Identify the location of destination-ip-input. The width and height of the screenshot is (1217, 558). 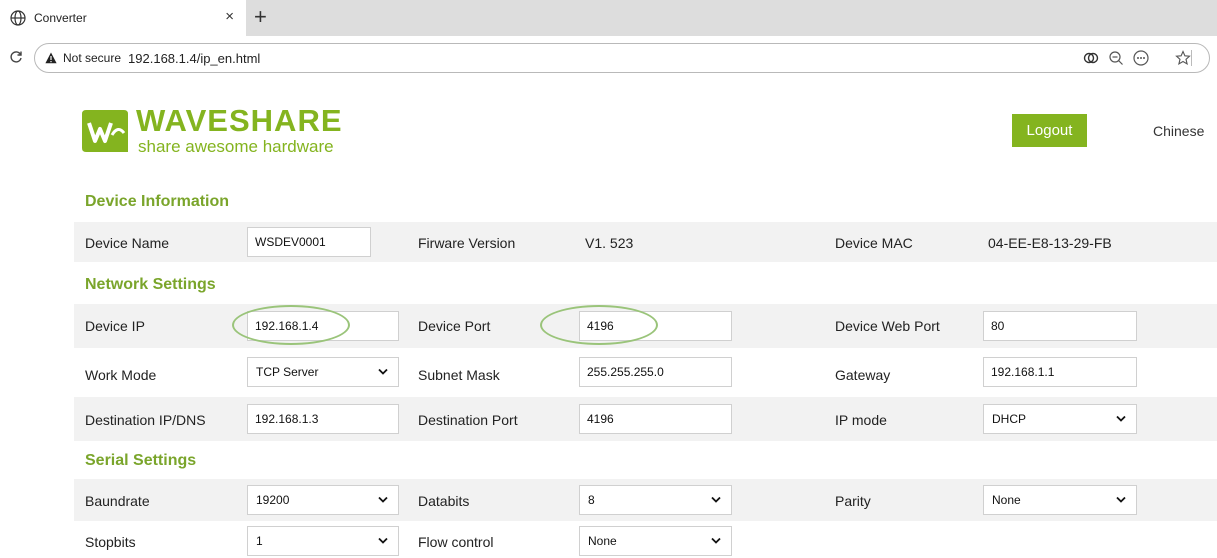
(323, 419).